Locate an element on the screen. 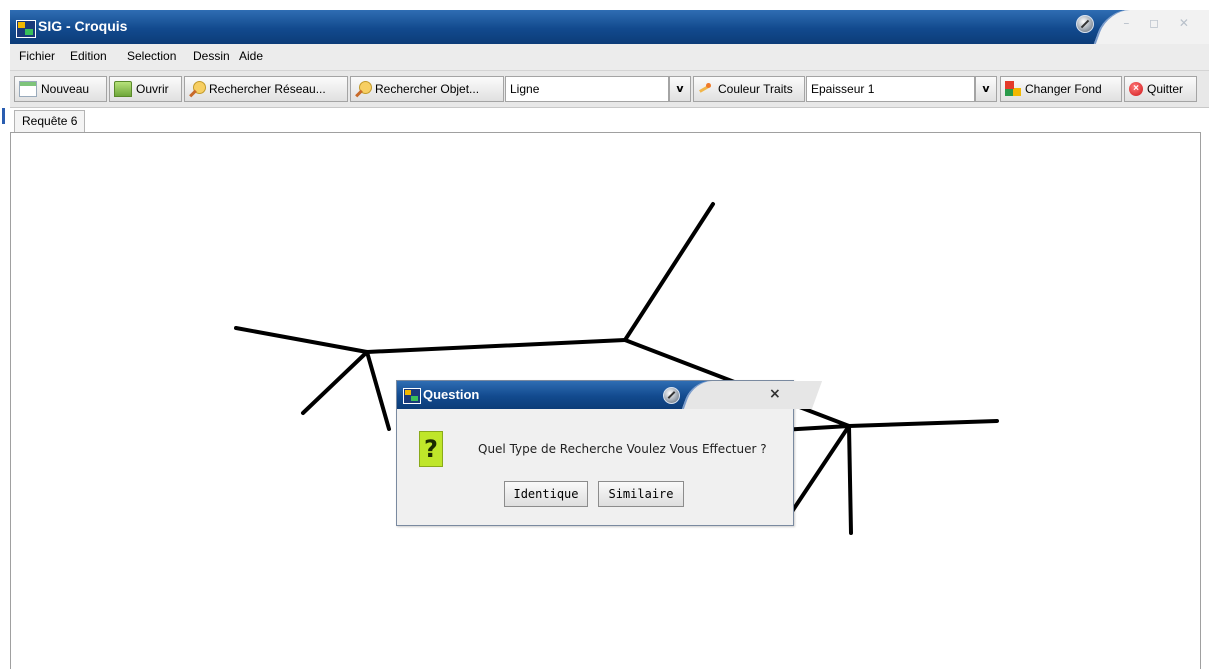  dialog-menu-orb-icon is located at coordinates (671, 395).